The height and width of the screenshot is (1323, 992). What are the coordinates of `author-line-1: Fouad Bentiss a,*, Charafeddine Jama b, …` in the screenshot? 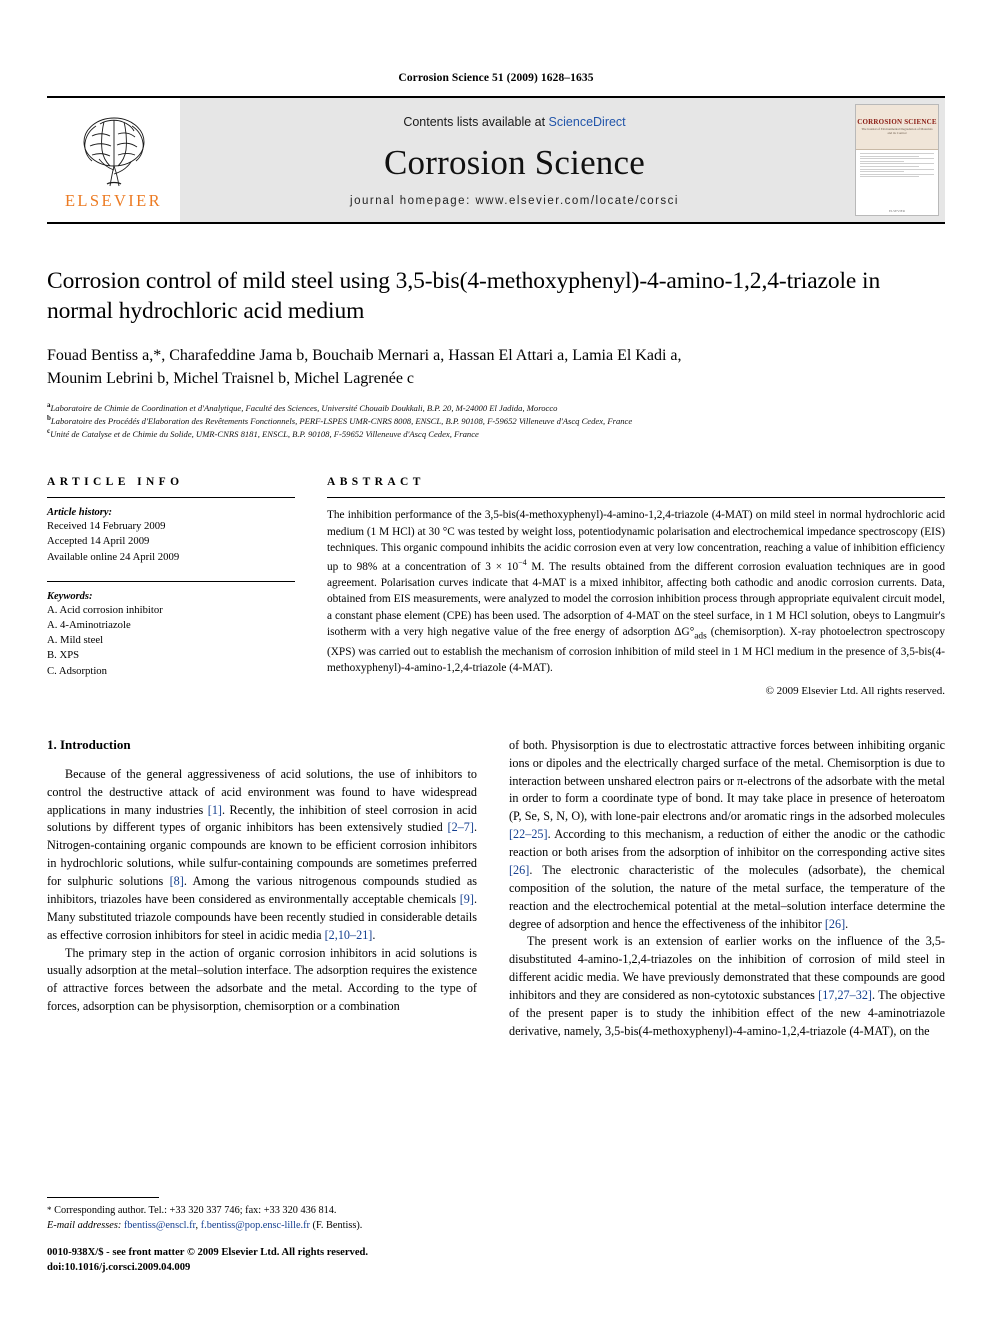 It's located at (364, 355).